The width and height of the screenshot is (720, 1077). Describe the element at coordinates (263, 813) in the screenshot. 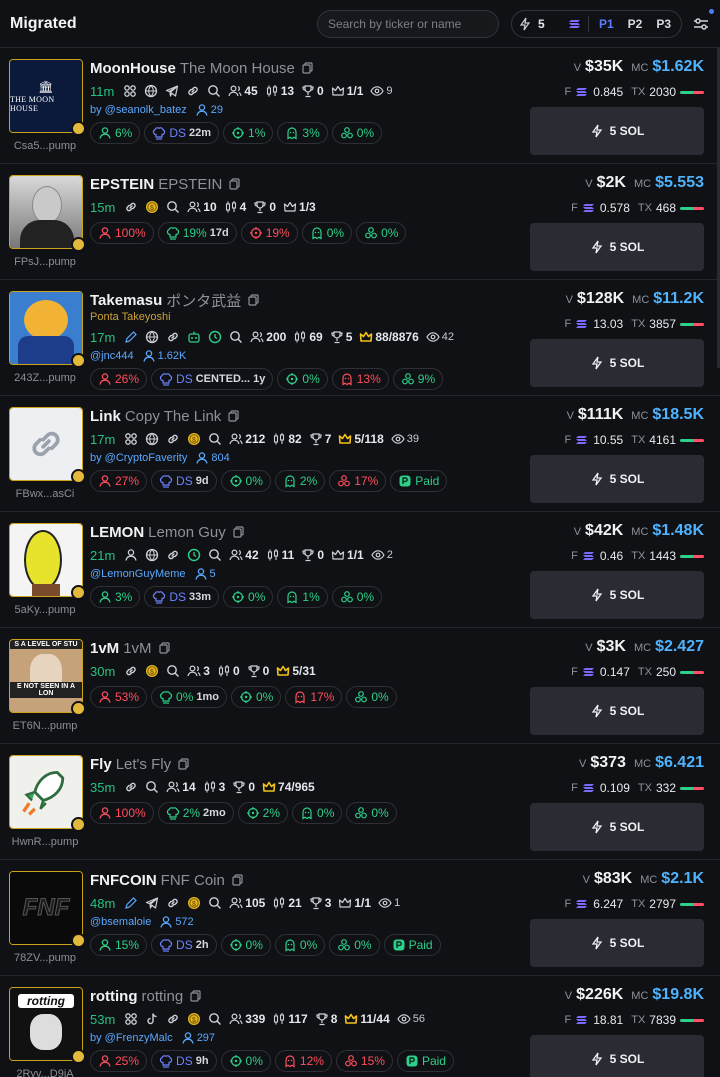

I see `metric-pill: 2%` at that location.